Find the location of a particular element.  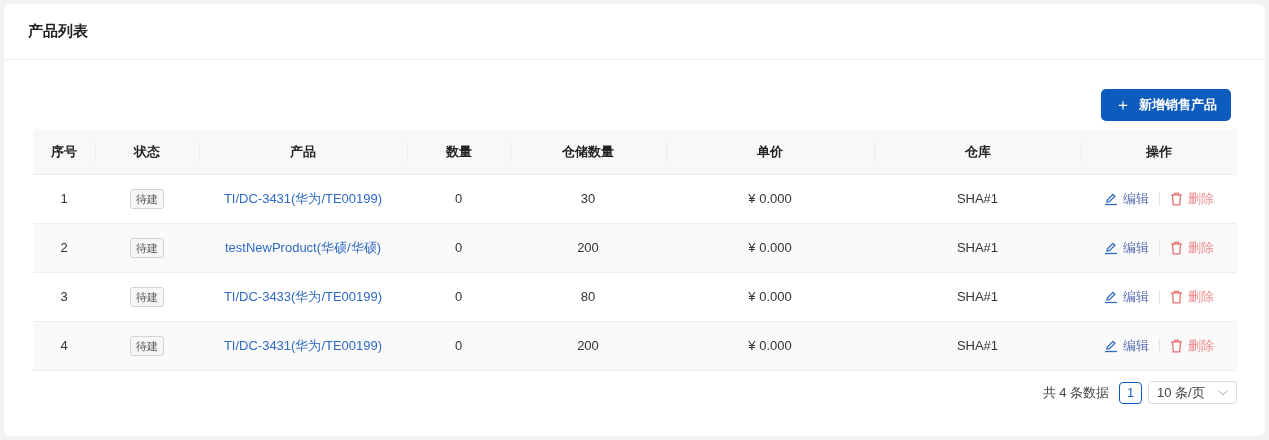

table-cell-text: 80 is located at coordinates (588, 297).